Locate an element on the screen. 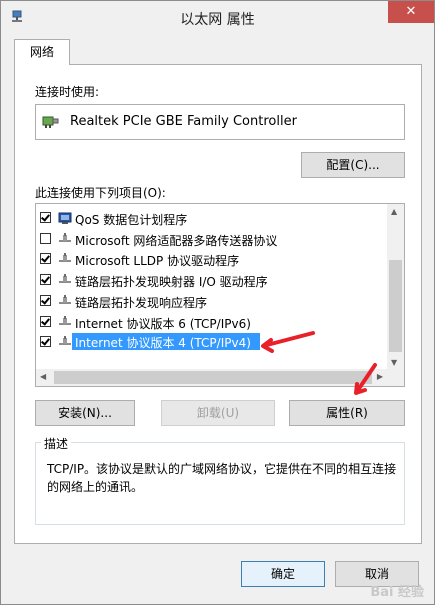  adapter-name: Realtek PCIe GBE Family Controller is located at coordinates (183, 121).